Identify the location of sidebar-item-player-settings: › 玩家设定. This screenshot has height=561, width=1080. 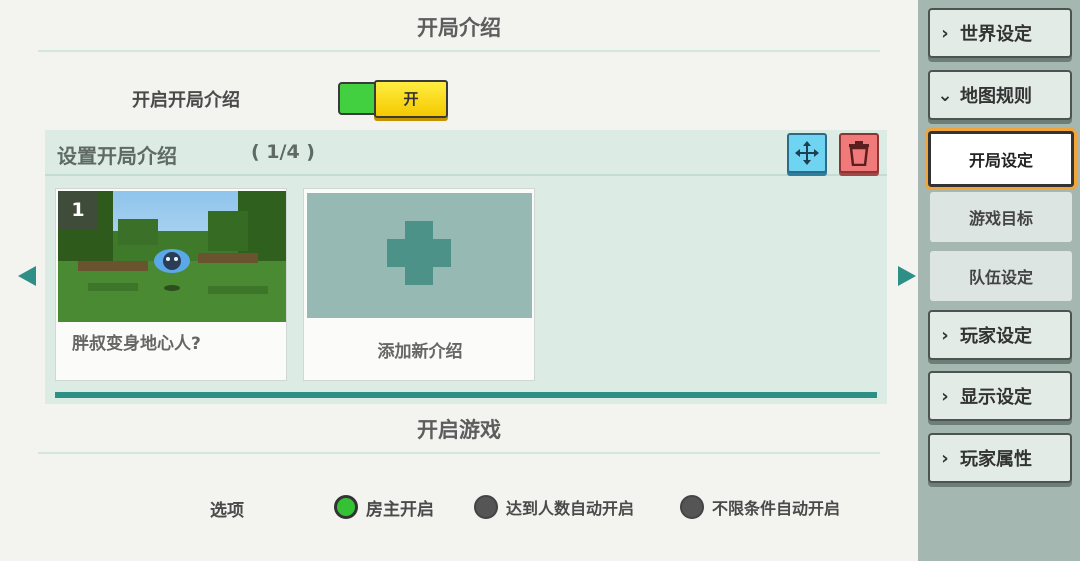
(1000, 335).